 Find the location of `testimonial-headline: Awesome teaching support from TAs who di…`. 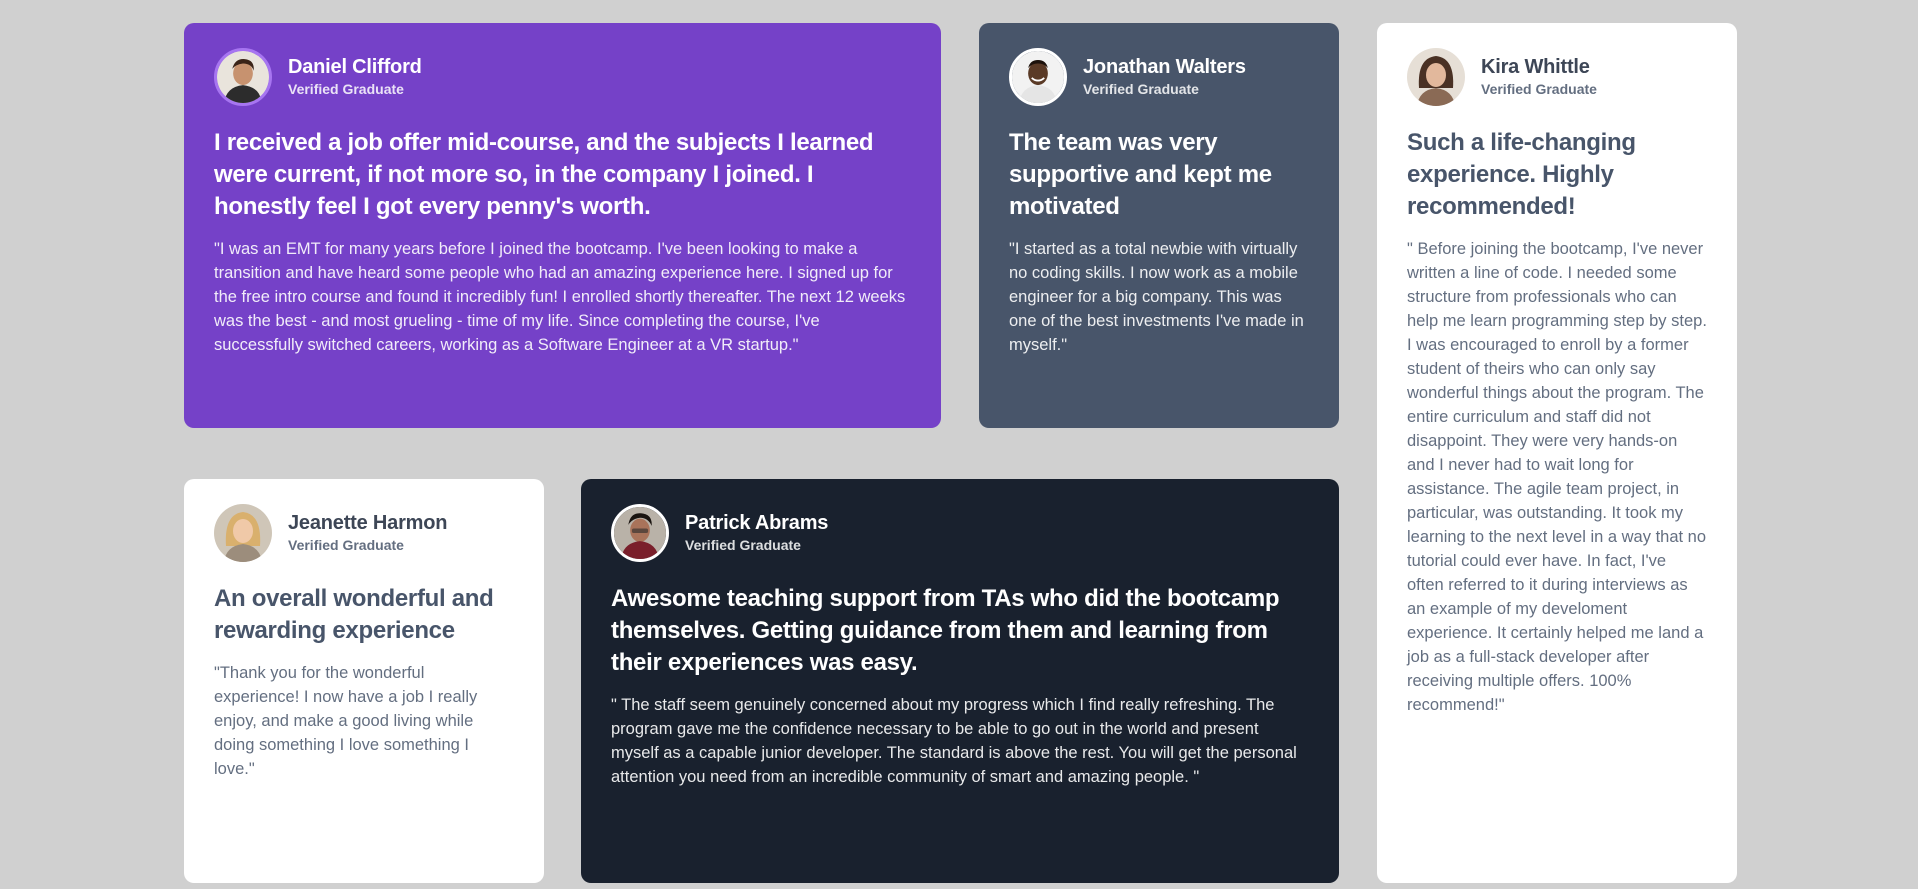

testimonial-headline: Awesome teaching support from TAs who di… is located at coordinates (945, 630).